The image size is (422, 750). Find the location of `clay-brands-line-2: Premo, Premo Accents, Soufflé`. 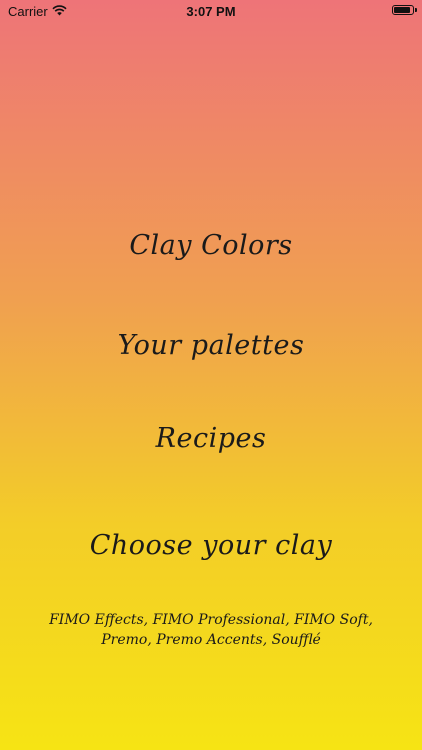

clay-brands-line-2: Premo, Premo Accents, Soufflé is located at coordinates (211, 640).